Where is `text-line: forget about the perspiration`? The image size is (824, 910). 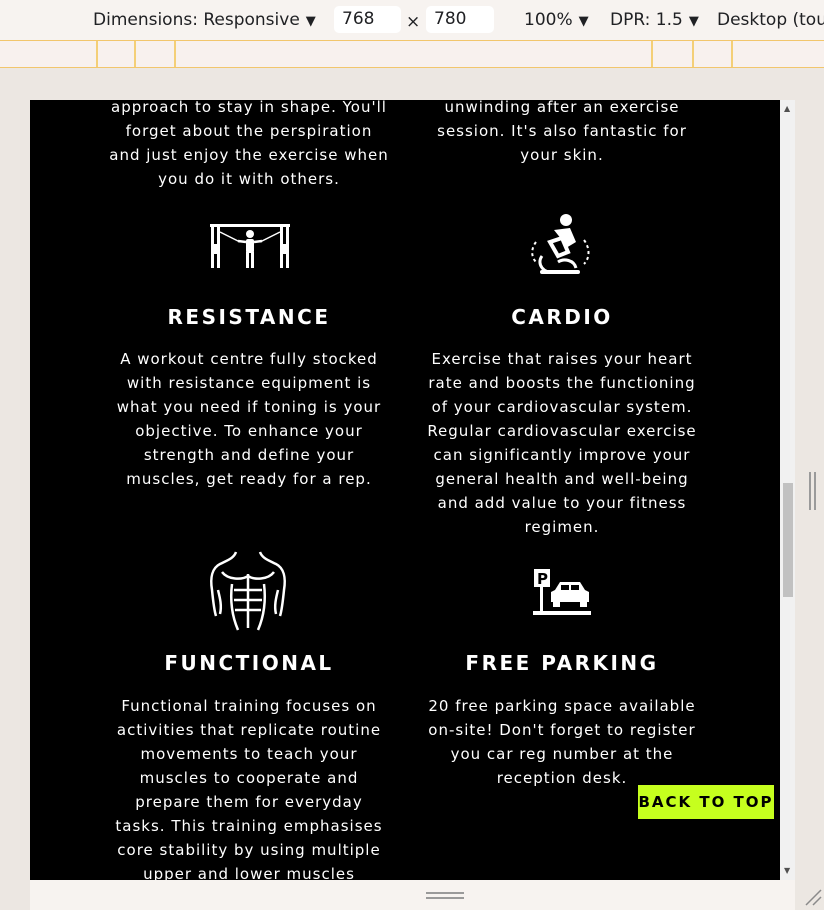
text-line: forget about the perspiration is located at coordinates (249, 131).